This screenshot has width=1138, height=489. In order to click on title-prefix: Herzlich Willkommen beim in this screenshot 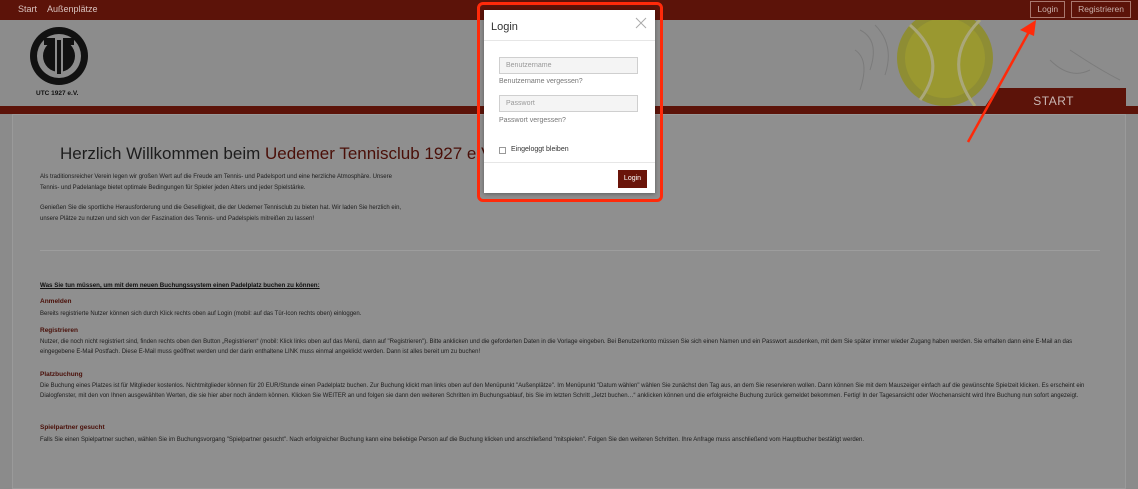, I will do `click(162, 153)`.